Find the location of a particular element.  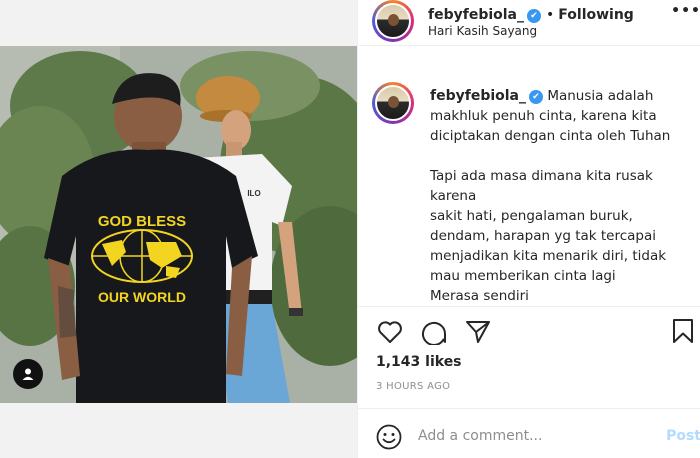

caption-line: diciptakan dengan cinta oleh Tuhan is located at coordinates (550, 136).